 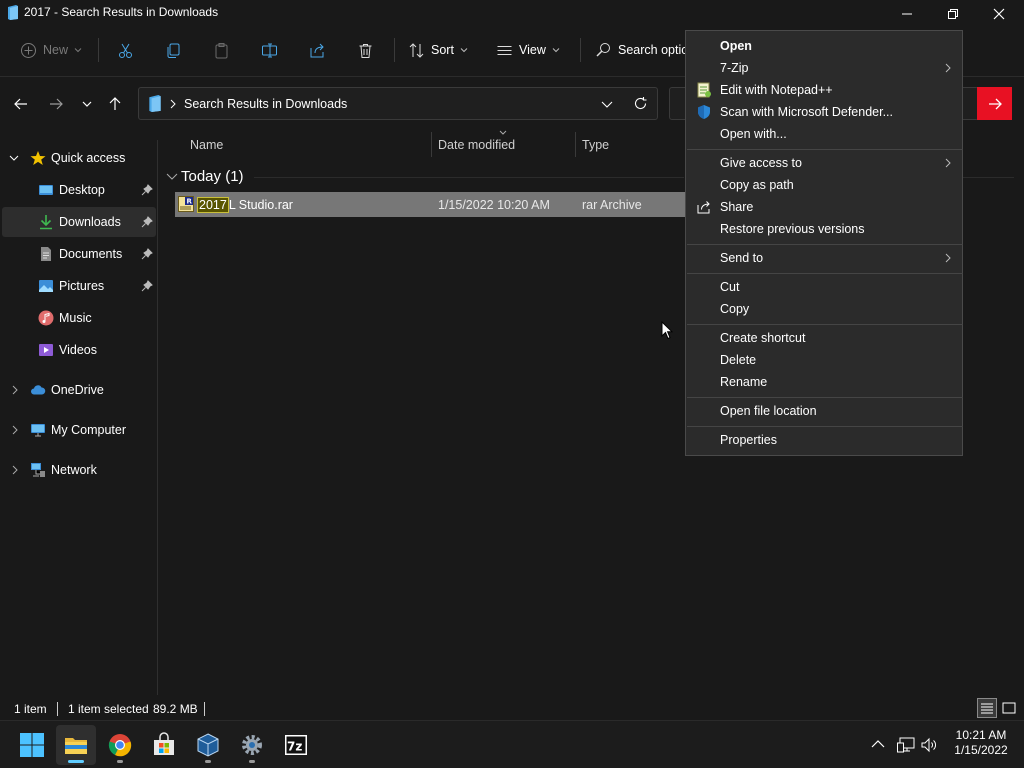 I want to click on group-label: Today (1), so click(x=212, y=176).